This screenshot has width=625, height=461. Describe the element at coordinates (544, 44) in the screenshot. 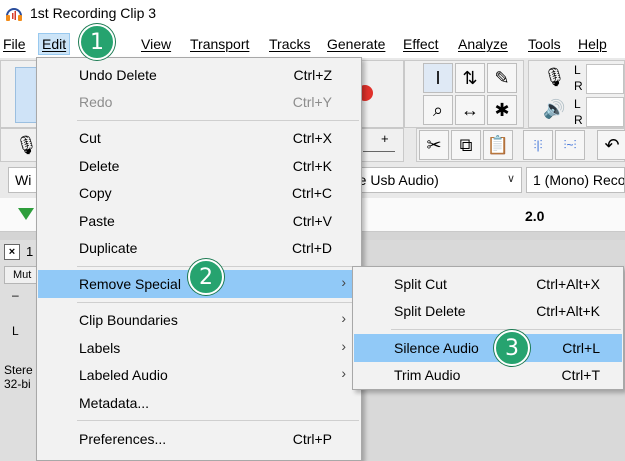

I see `menu-tools: Tools` at that location.